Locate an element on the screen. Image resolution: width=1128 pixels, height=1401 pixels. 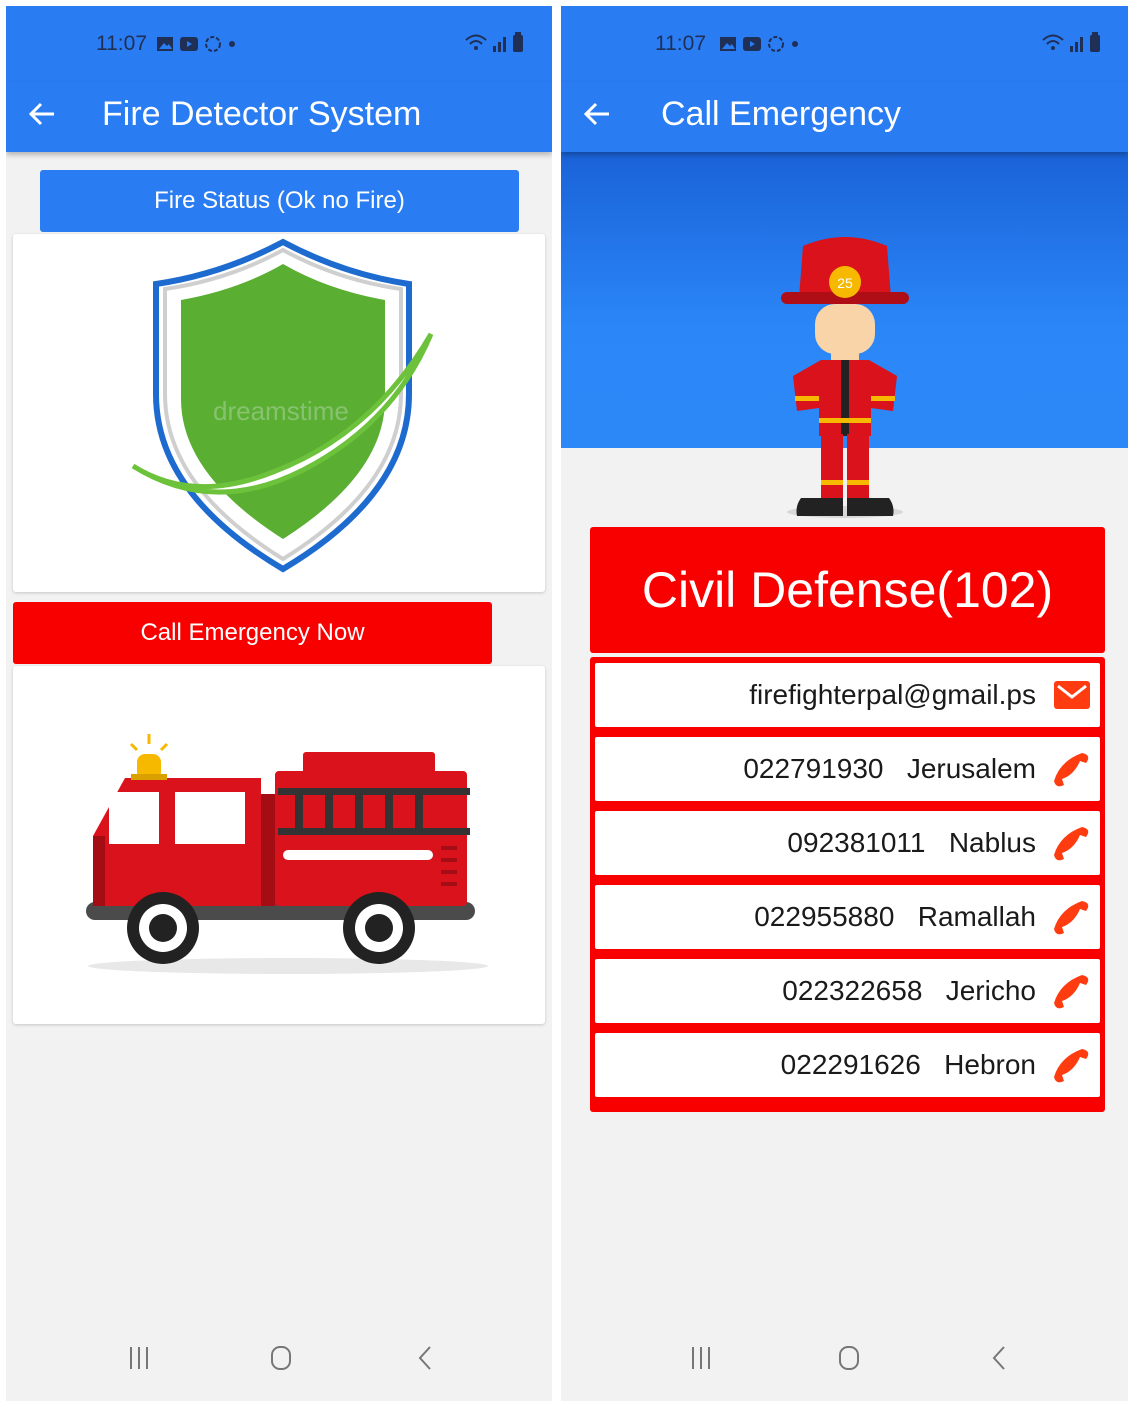
page-title: Fire Detector System is located at coordinates (262, 114).